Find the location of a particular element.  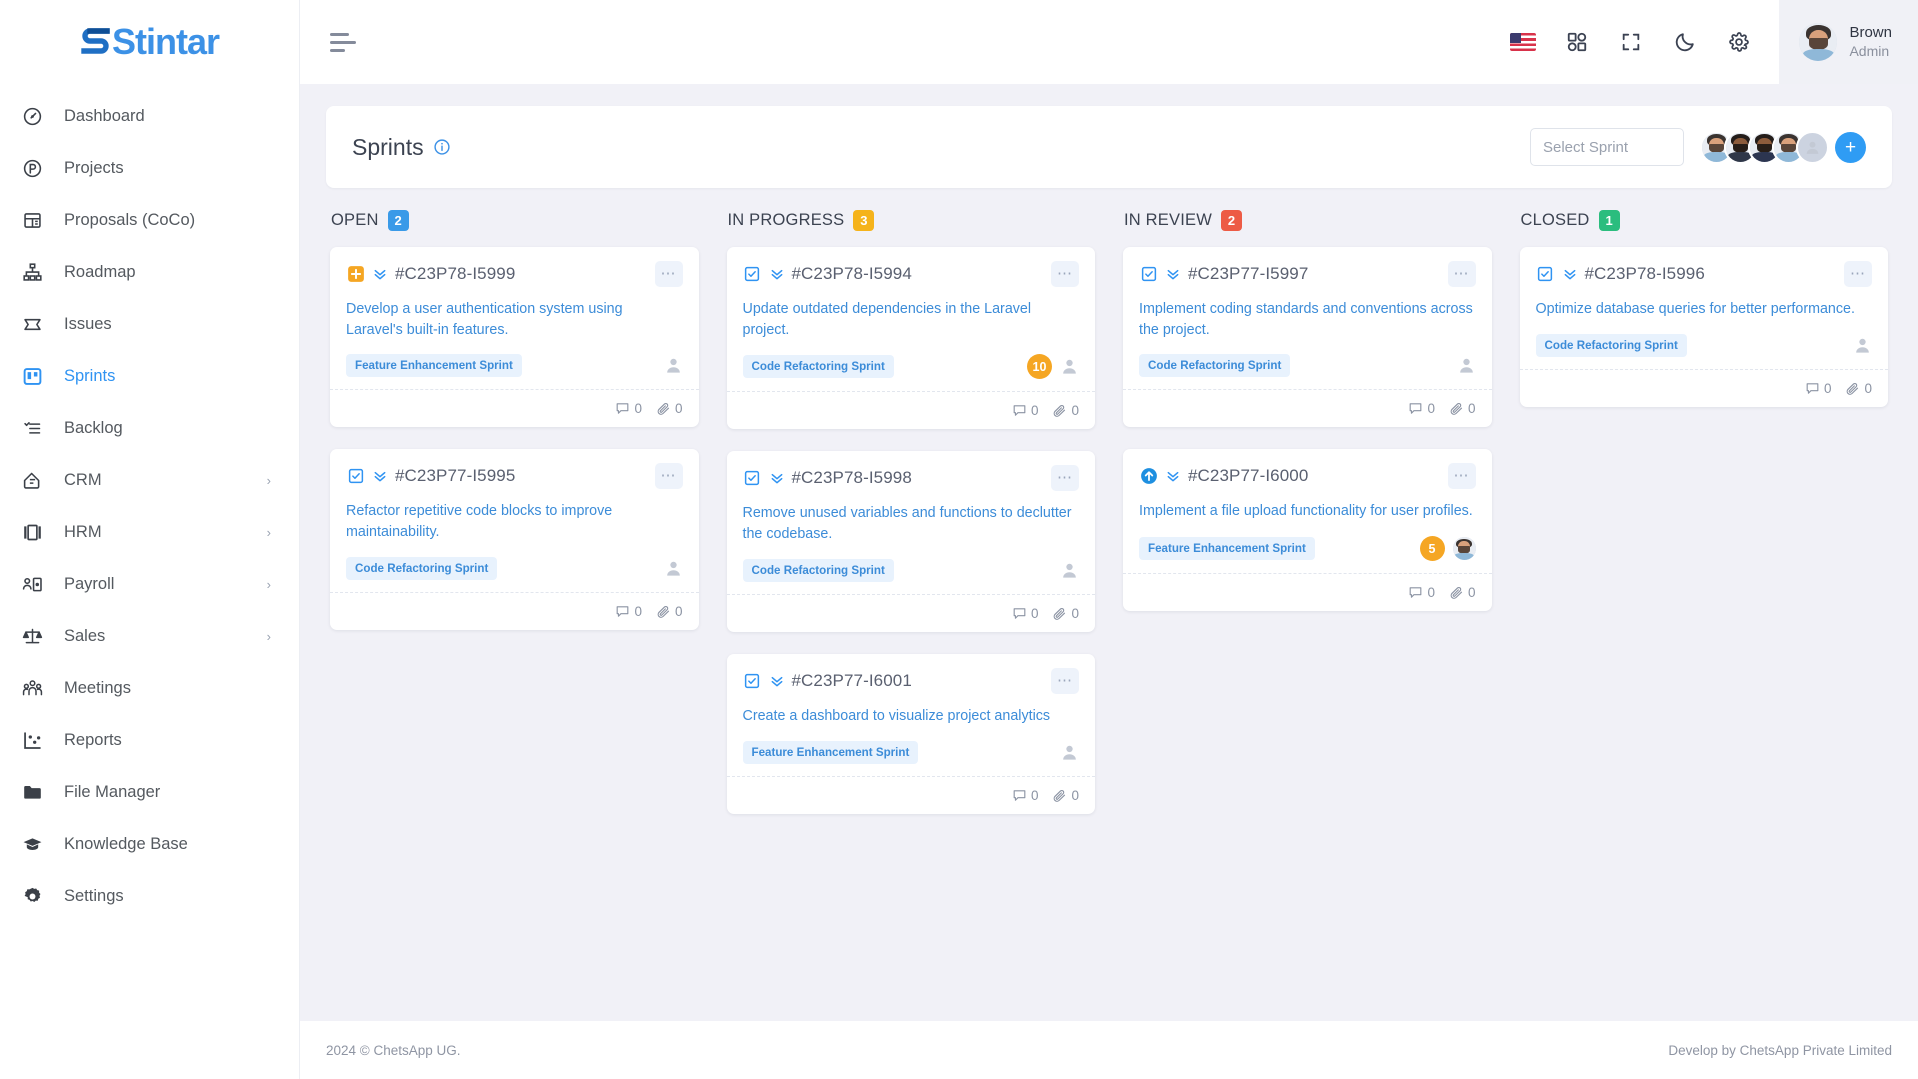

apps-grid-icon is located at coordinates (1577, 42).